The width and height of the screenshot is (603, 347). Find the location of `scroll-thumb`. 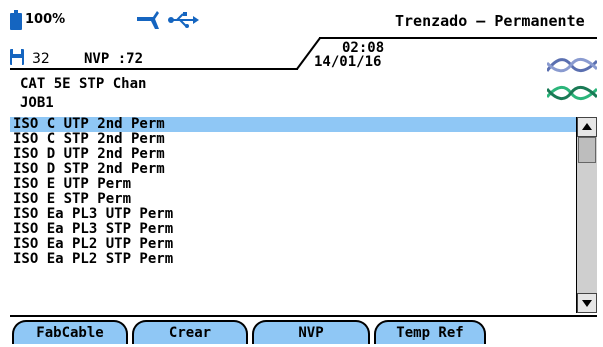

scroll-thumb is located at coordinates (587, 150).